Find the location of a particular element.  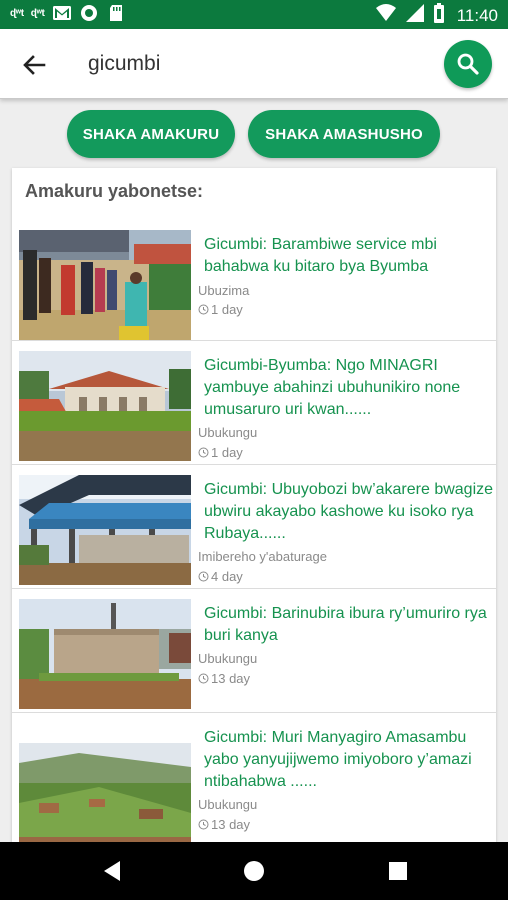

back-arrow-icon is located at coordinates (34, 65).